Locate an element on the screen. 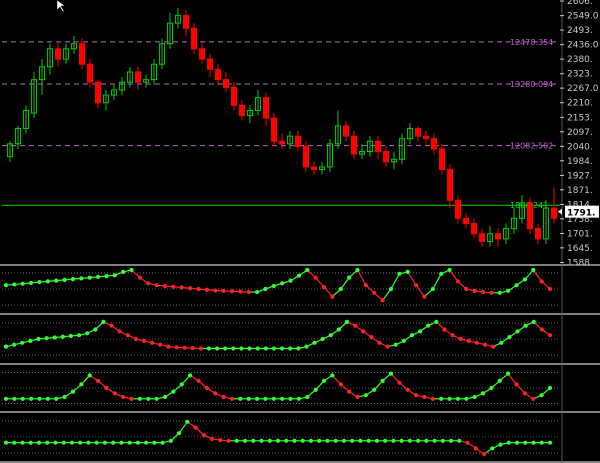  y-tick-label: 1645. is located at coordinates (580, 249).